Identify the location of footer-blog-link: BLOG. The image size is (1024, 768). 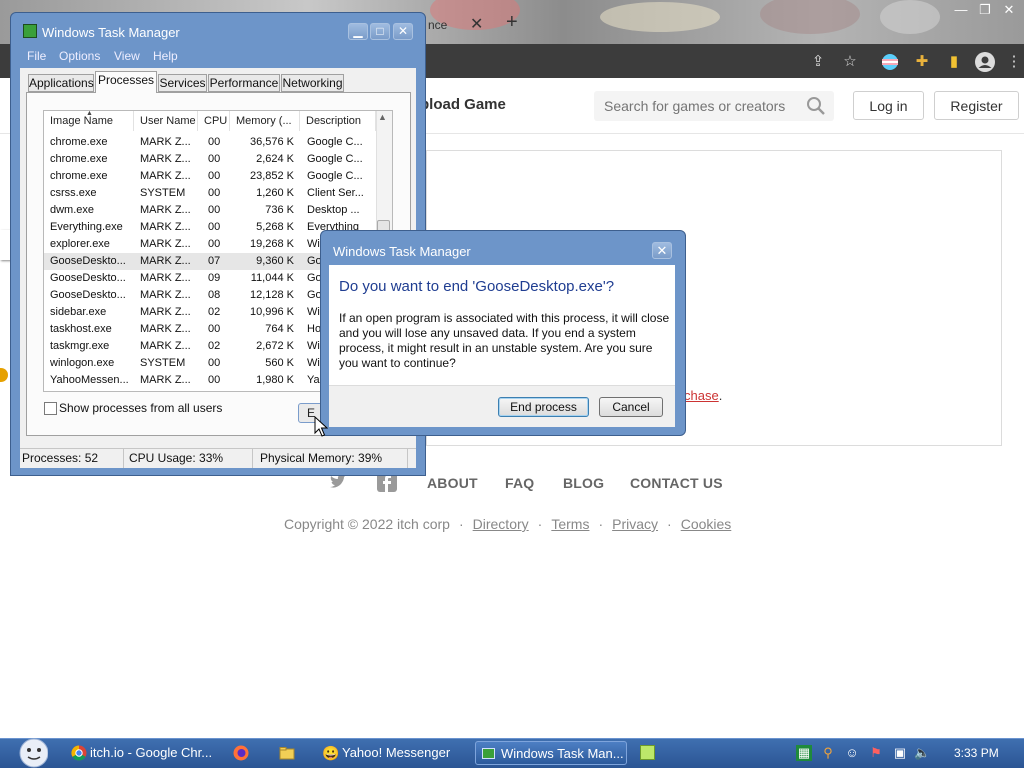
(583, 483).